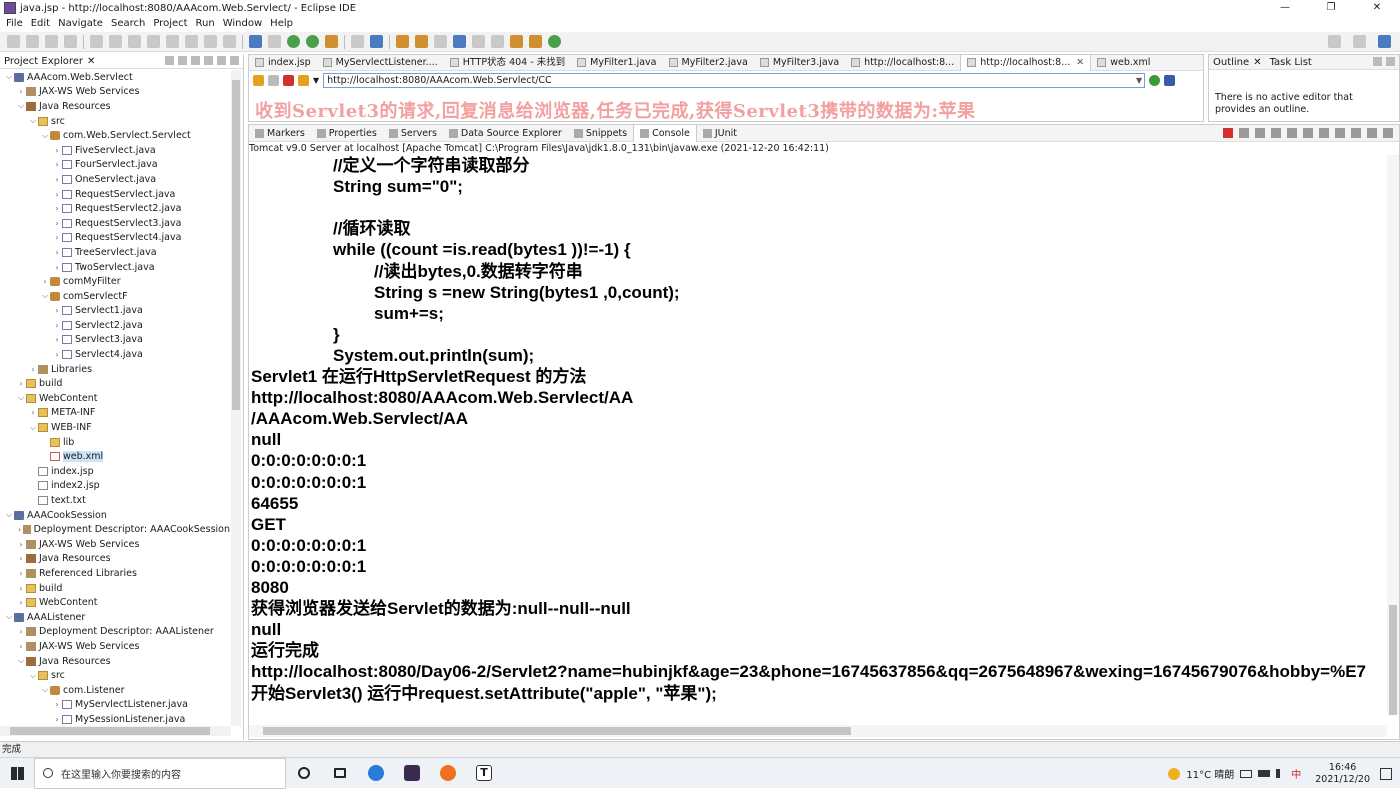 Image resolution: width=1400 pixels, height=789 pixels. What do you see at coordinates (340, 773) in the screenshot?
I see `task-view-button` at bounding box center [340, 773].